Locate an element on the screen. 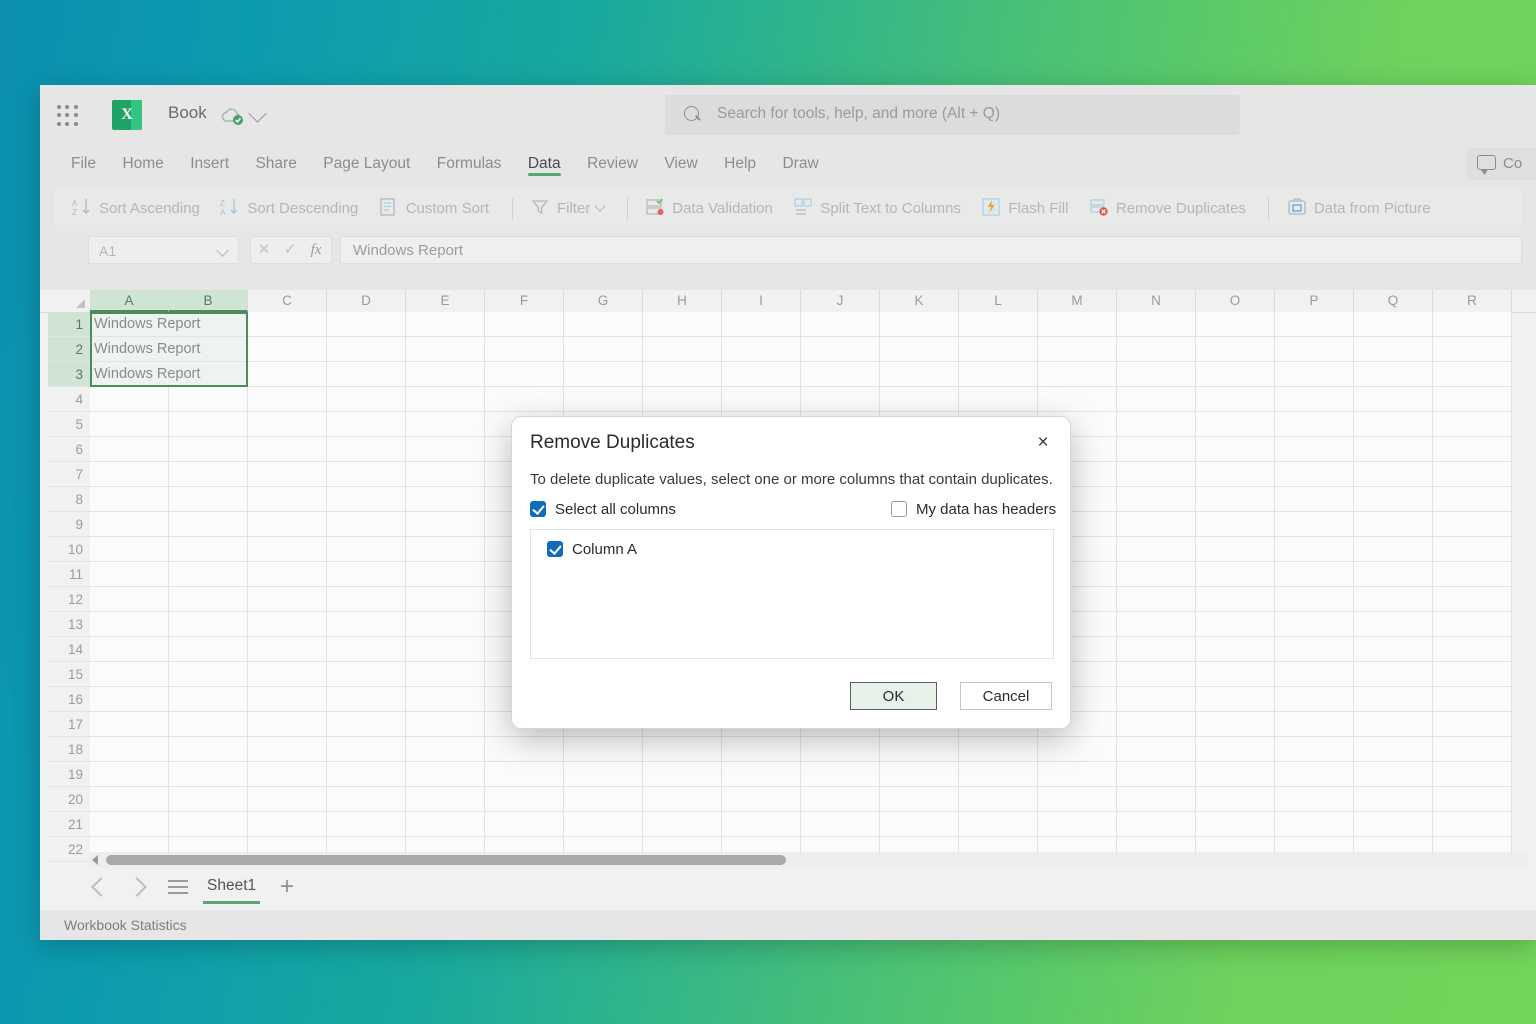  select-all-corner is located at coordinates (69, 301).